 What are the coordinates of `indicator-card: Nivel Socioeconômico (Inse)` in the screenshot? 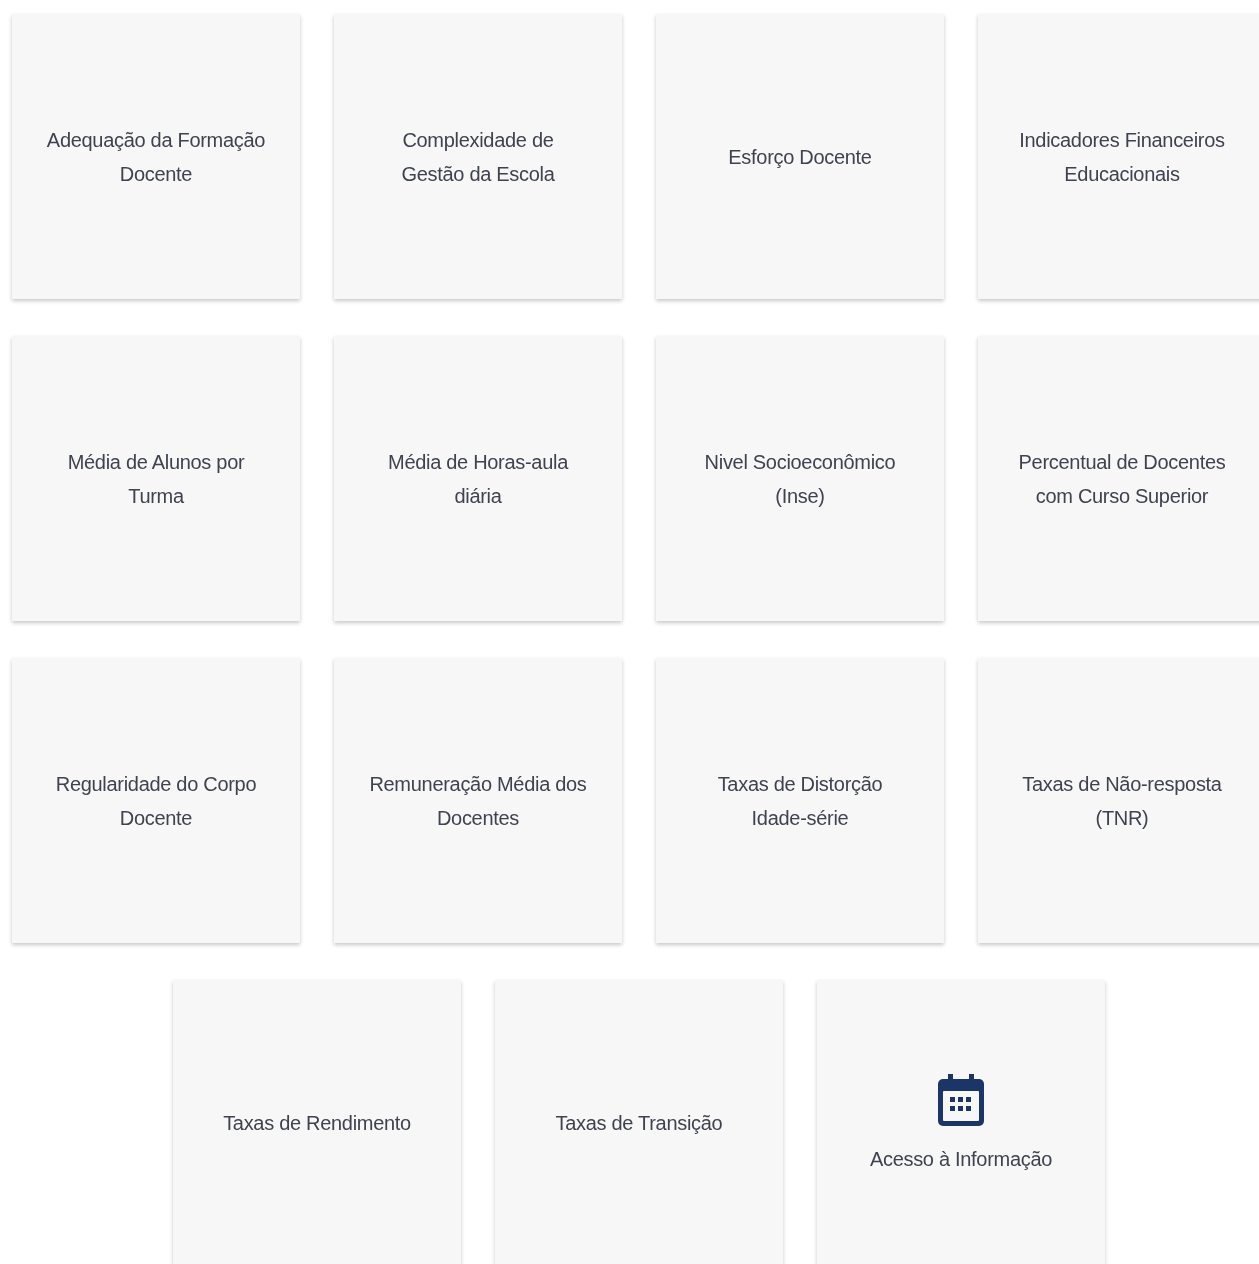 It's located at (800, 478).